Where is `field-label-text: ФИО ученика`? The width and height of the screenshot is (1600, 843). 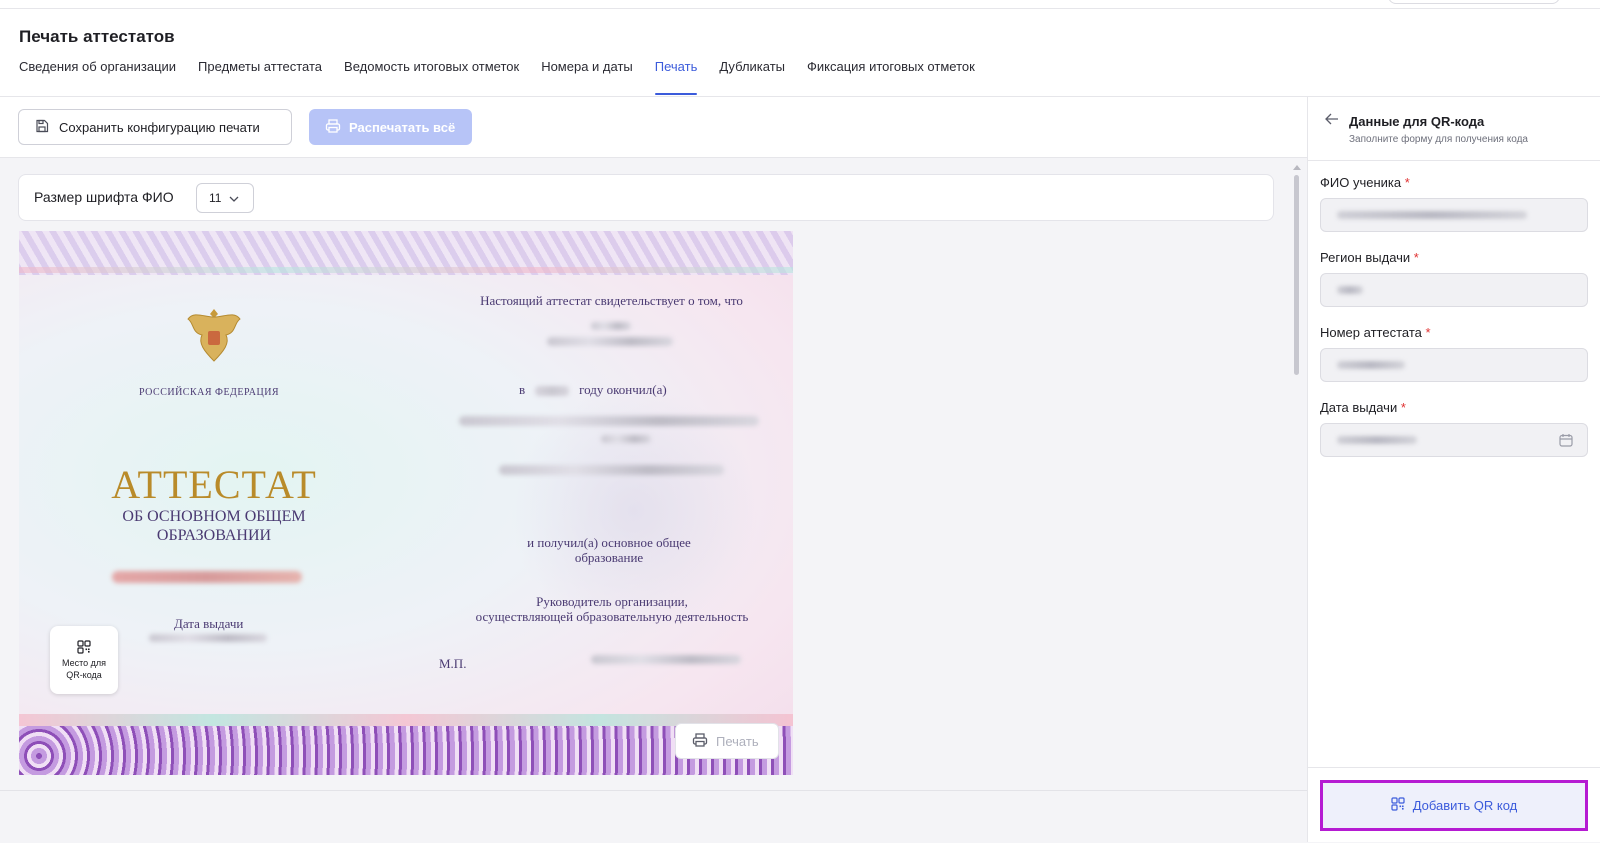 field-label-text: ФИО ученика is located at coordinates (1361, 182).